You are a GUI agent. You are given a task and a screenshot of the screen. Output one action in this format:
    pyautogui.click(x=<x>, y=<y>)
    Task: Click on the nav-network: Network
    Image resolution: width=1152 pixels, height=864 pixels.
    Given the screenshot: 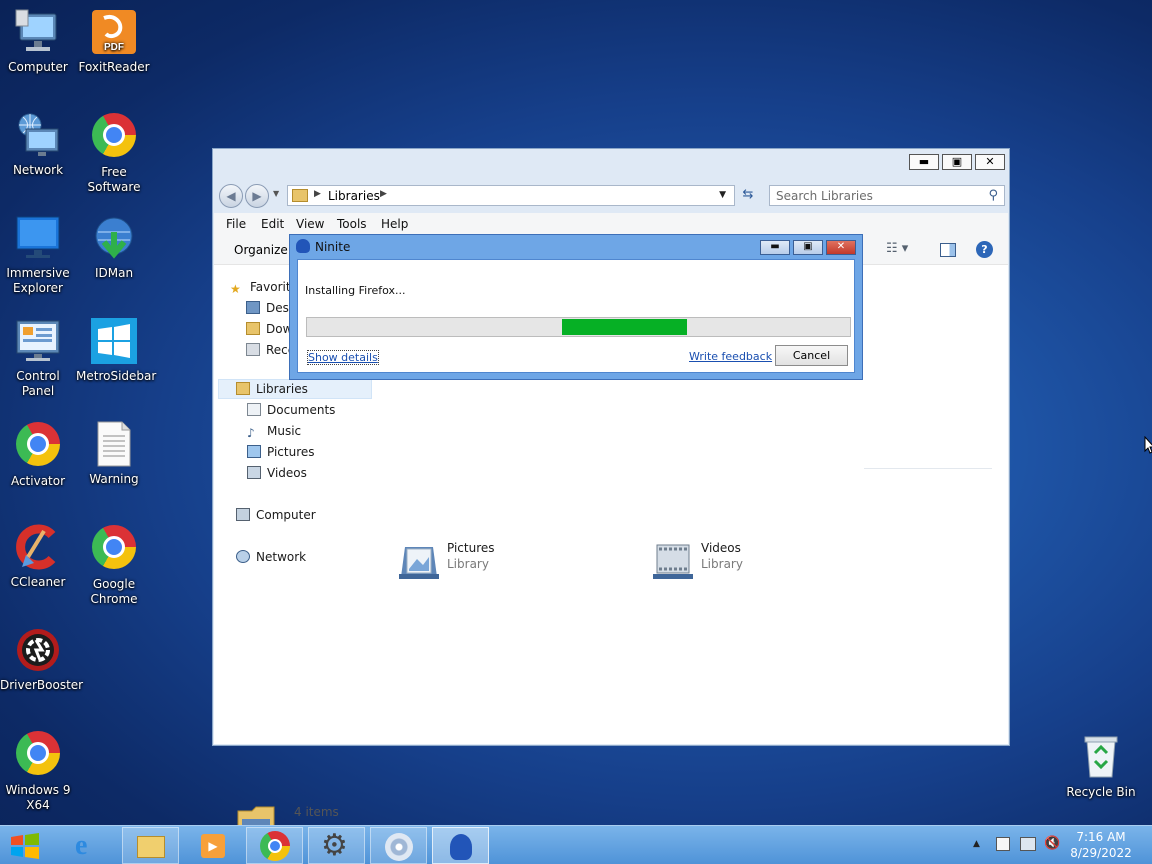 What is the action you would take?
    pyautogui.click(x=271, y=557)
    